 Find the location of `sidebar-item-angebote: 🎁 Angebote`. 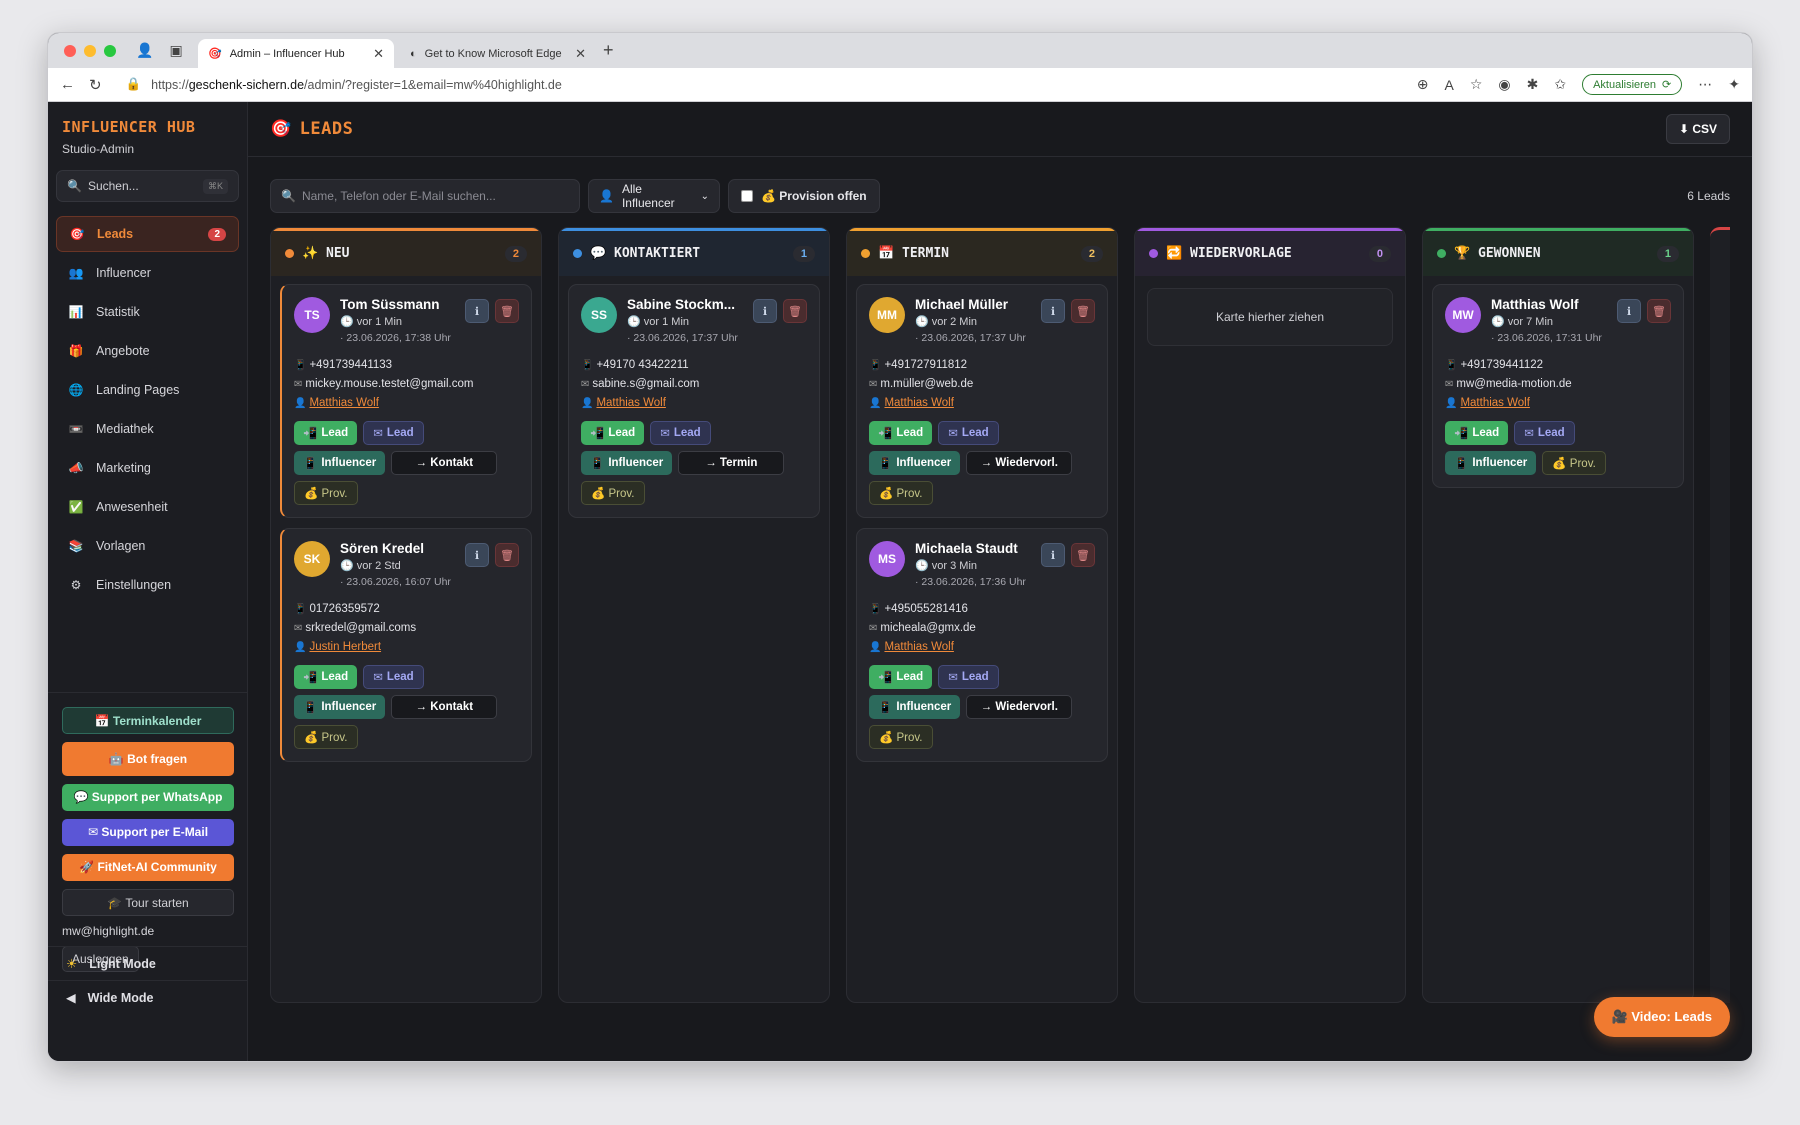

sidebar-item-angebote: 🎁 Angebote is located at coordinates (147, 351).